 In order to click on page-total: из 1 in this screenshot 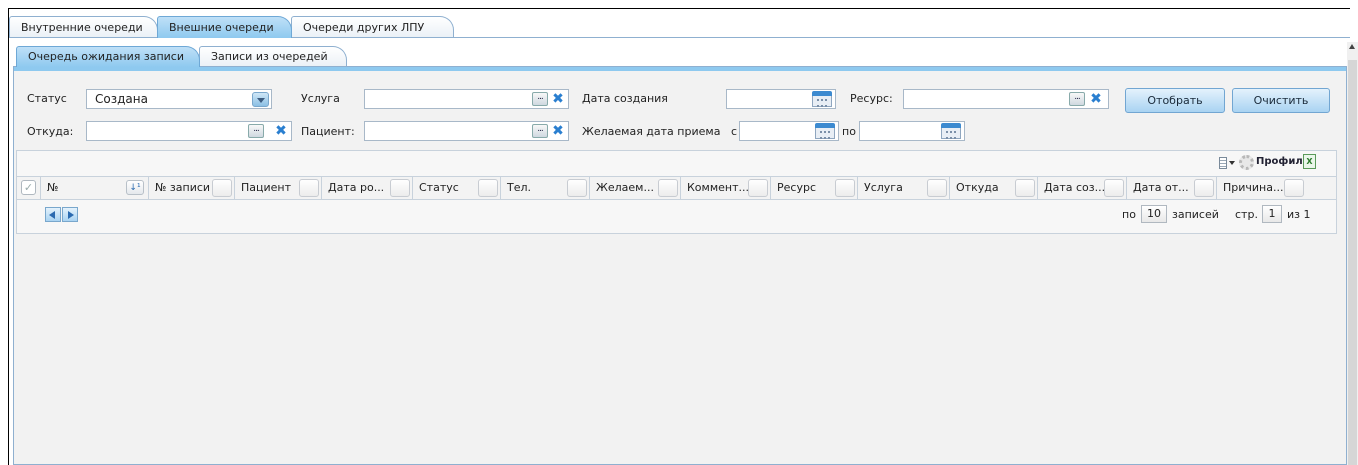, I will do `click(1299, 214)`.